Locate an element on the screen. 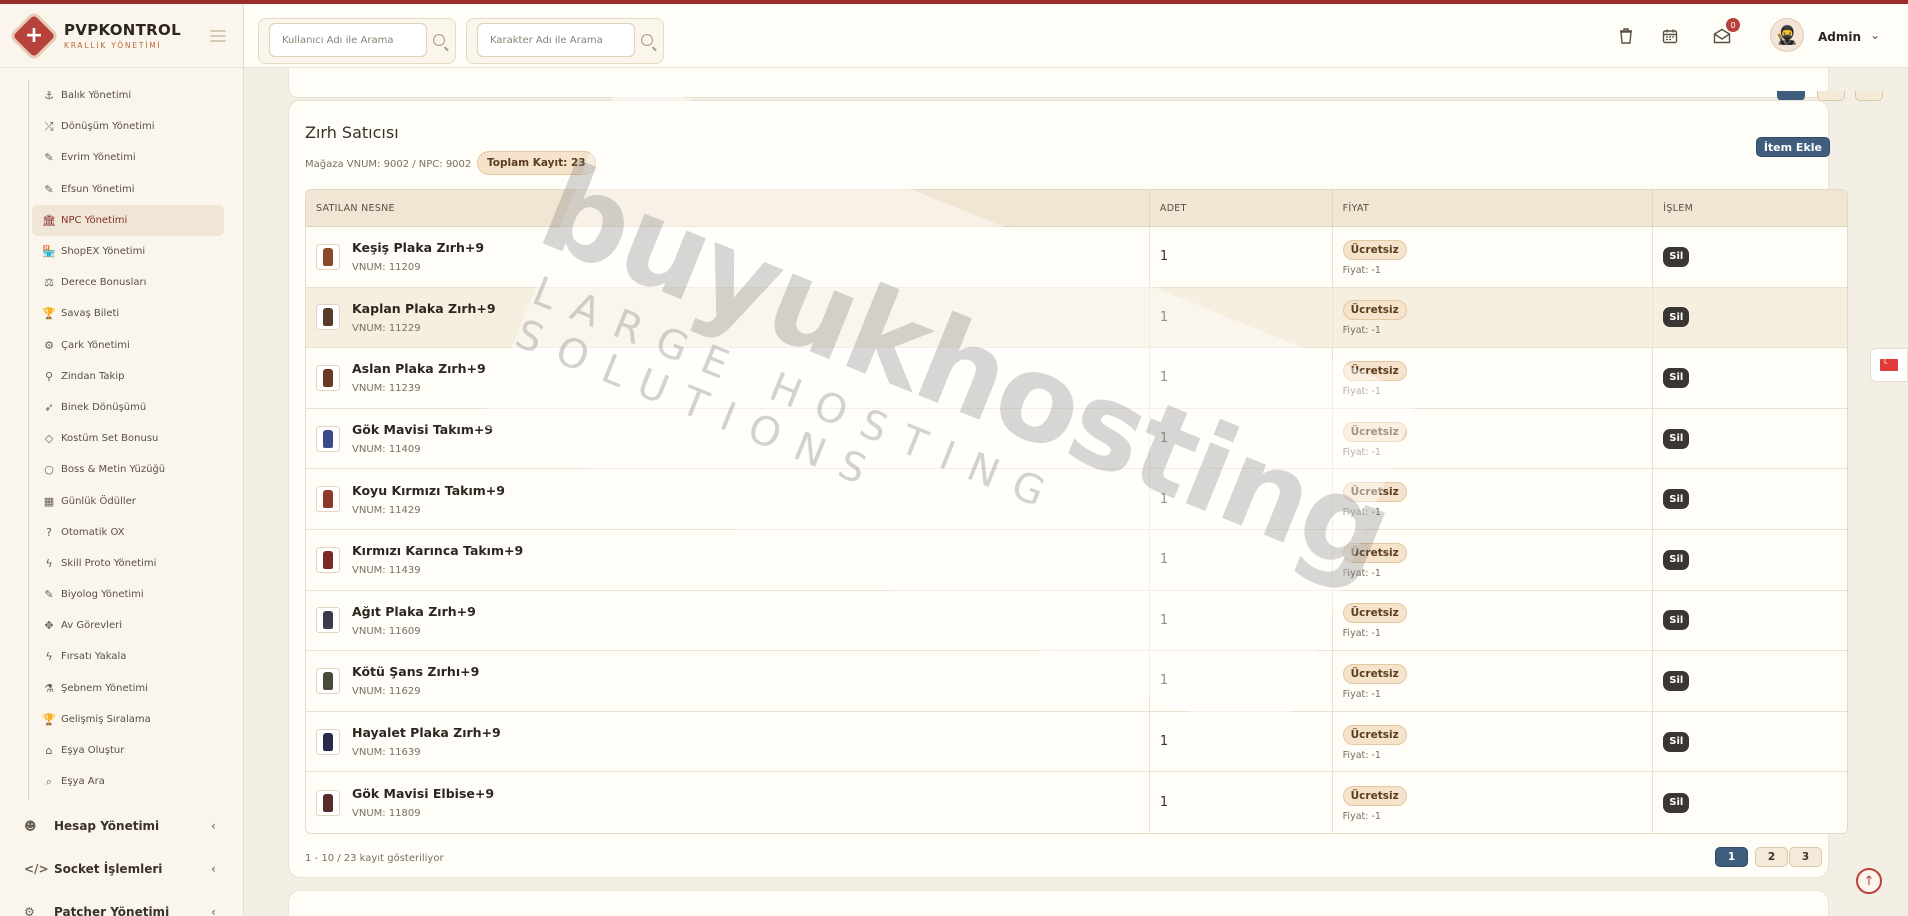 The width and height of the screenshot is (1908, 916). brand: + PVPKONTROL KRALLIK YÖNETİMİ is located at coordinates (121, 36).